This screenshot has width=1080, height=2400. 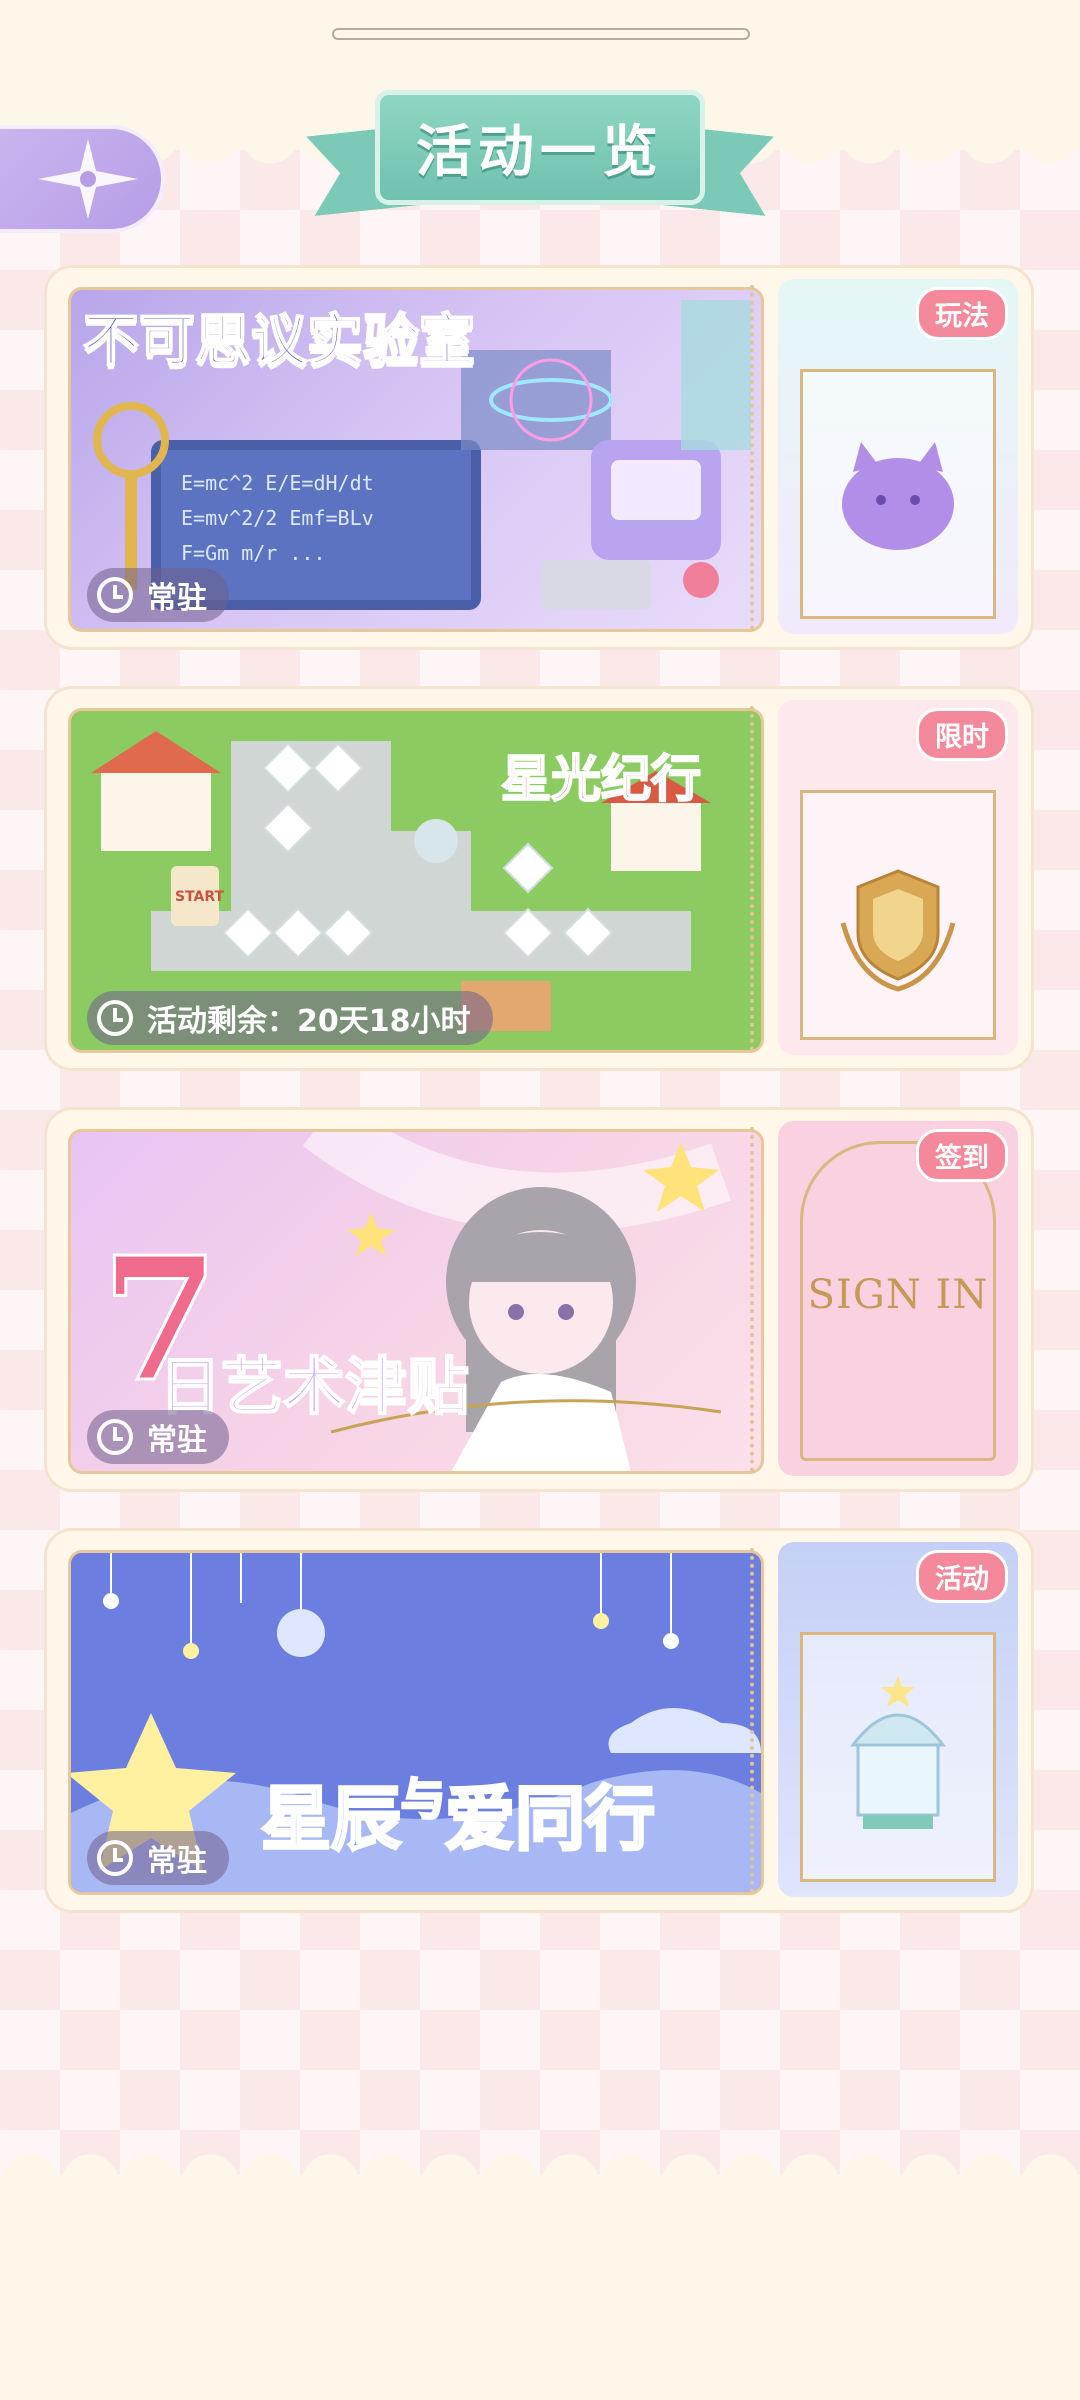 What do you see at coordinates (898, 1752) in the screenshot?
I see `gazebo-icon` at bounding box center [898, 1752].